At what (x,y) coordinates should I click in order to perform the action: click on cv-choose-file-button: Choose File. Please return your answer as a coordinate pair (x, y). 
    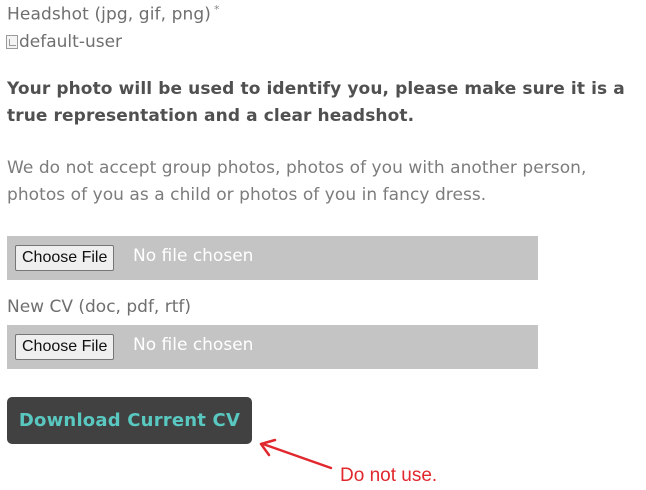
    Looking at the image, I should click on (65, 347).